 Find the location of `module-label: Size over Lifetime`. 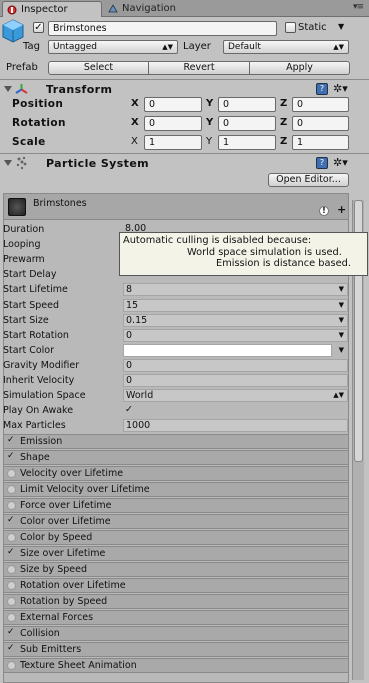

module-label: Size over Lifetime is located at coordinates (63, 553).